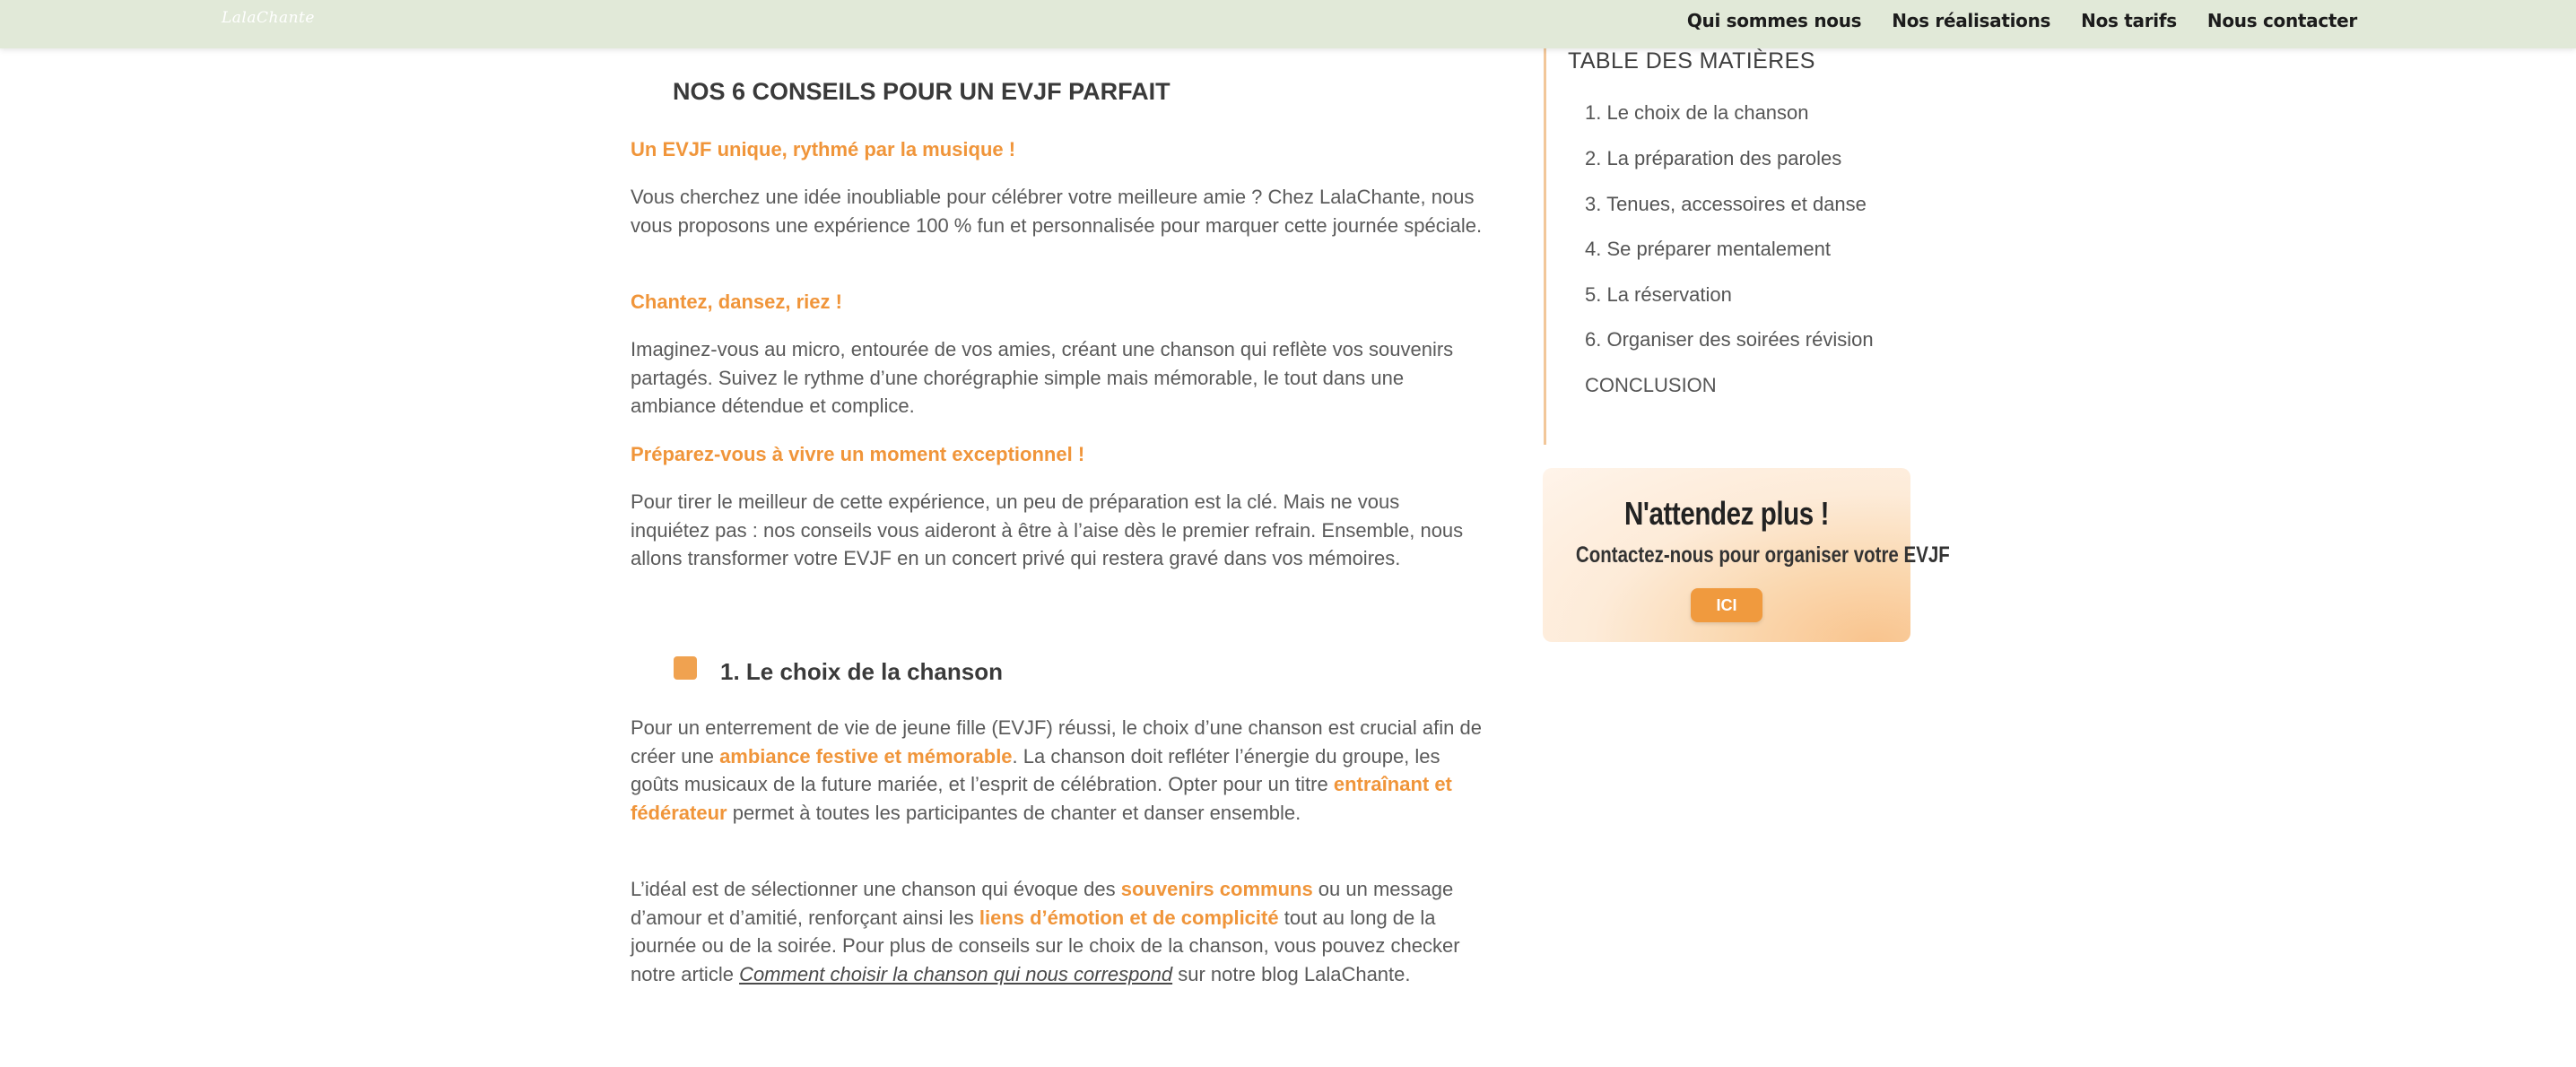 The width and height of the screenshot is (2576, 1067). I want to click on subheading-chantez: Chantez, dansez, riez !, so click(736, 302).